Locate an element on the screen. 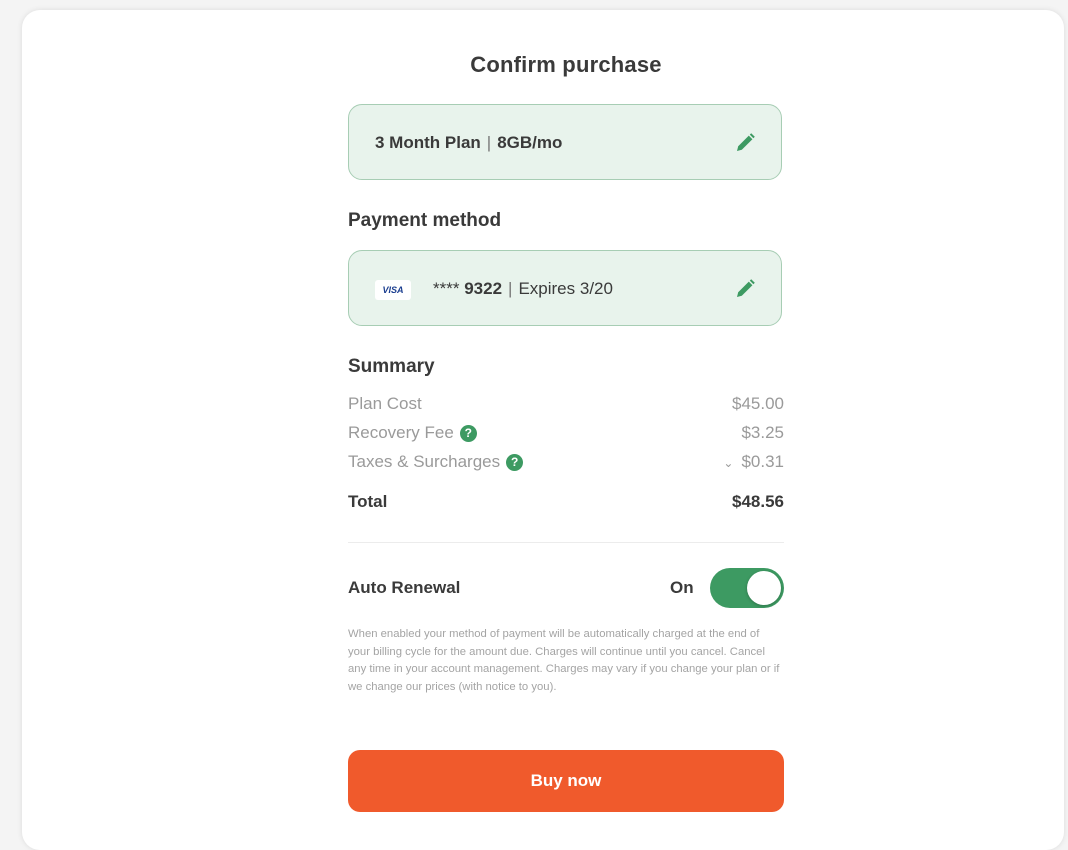 This screenshot has width=1068, height=850. card-expiry: Expires 3/20 is located at coordinates (565, 288).